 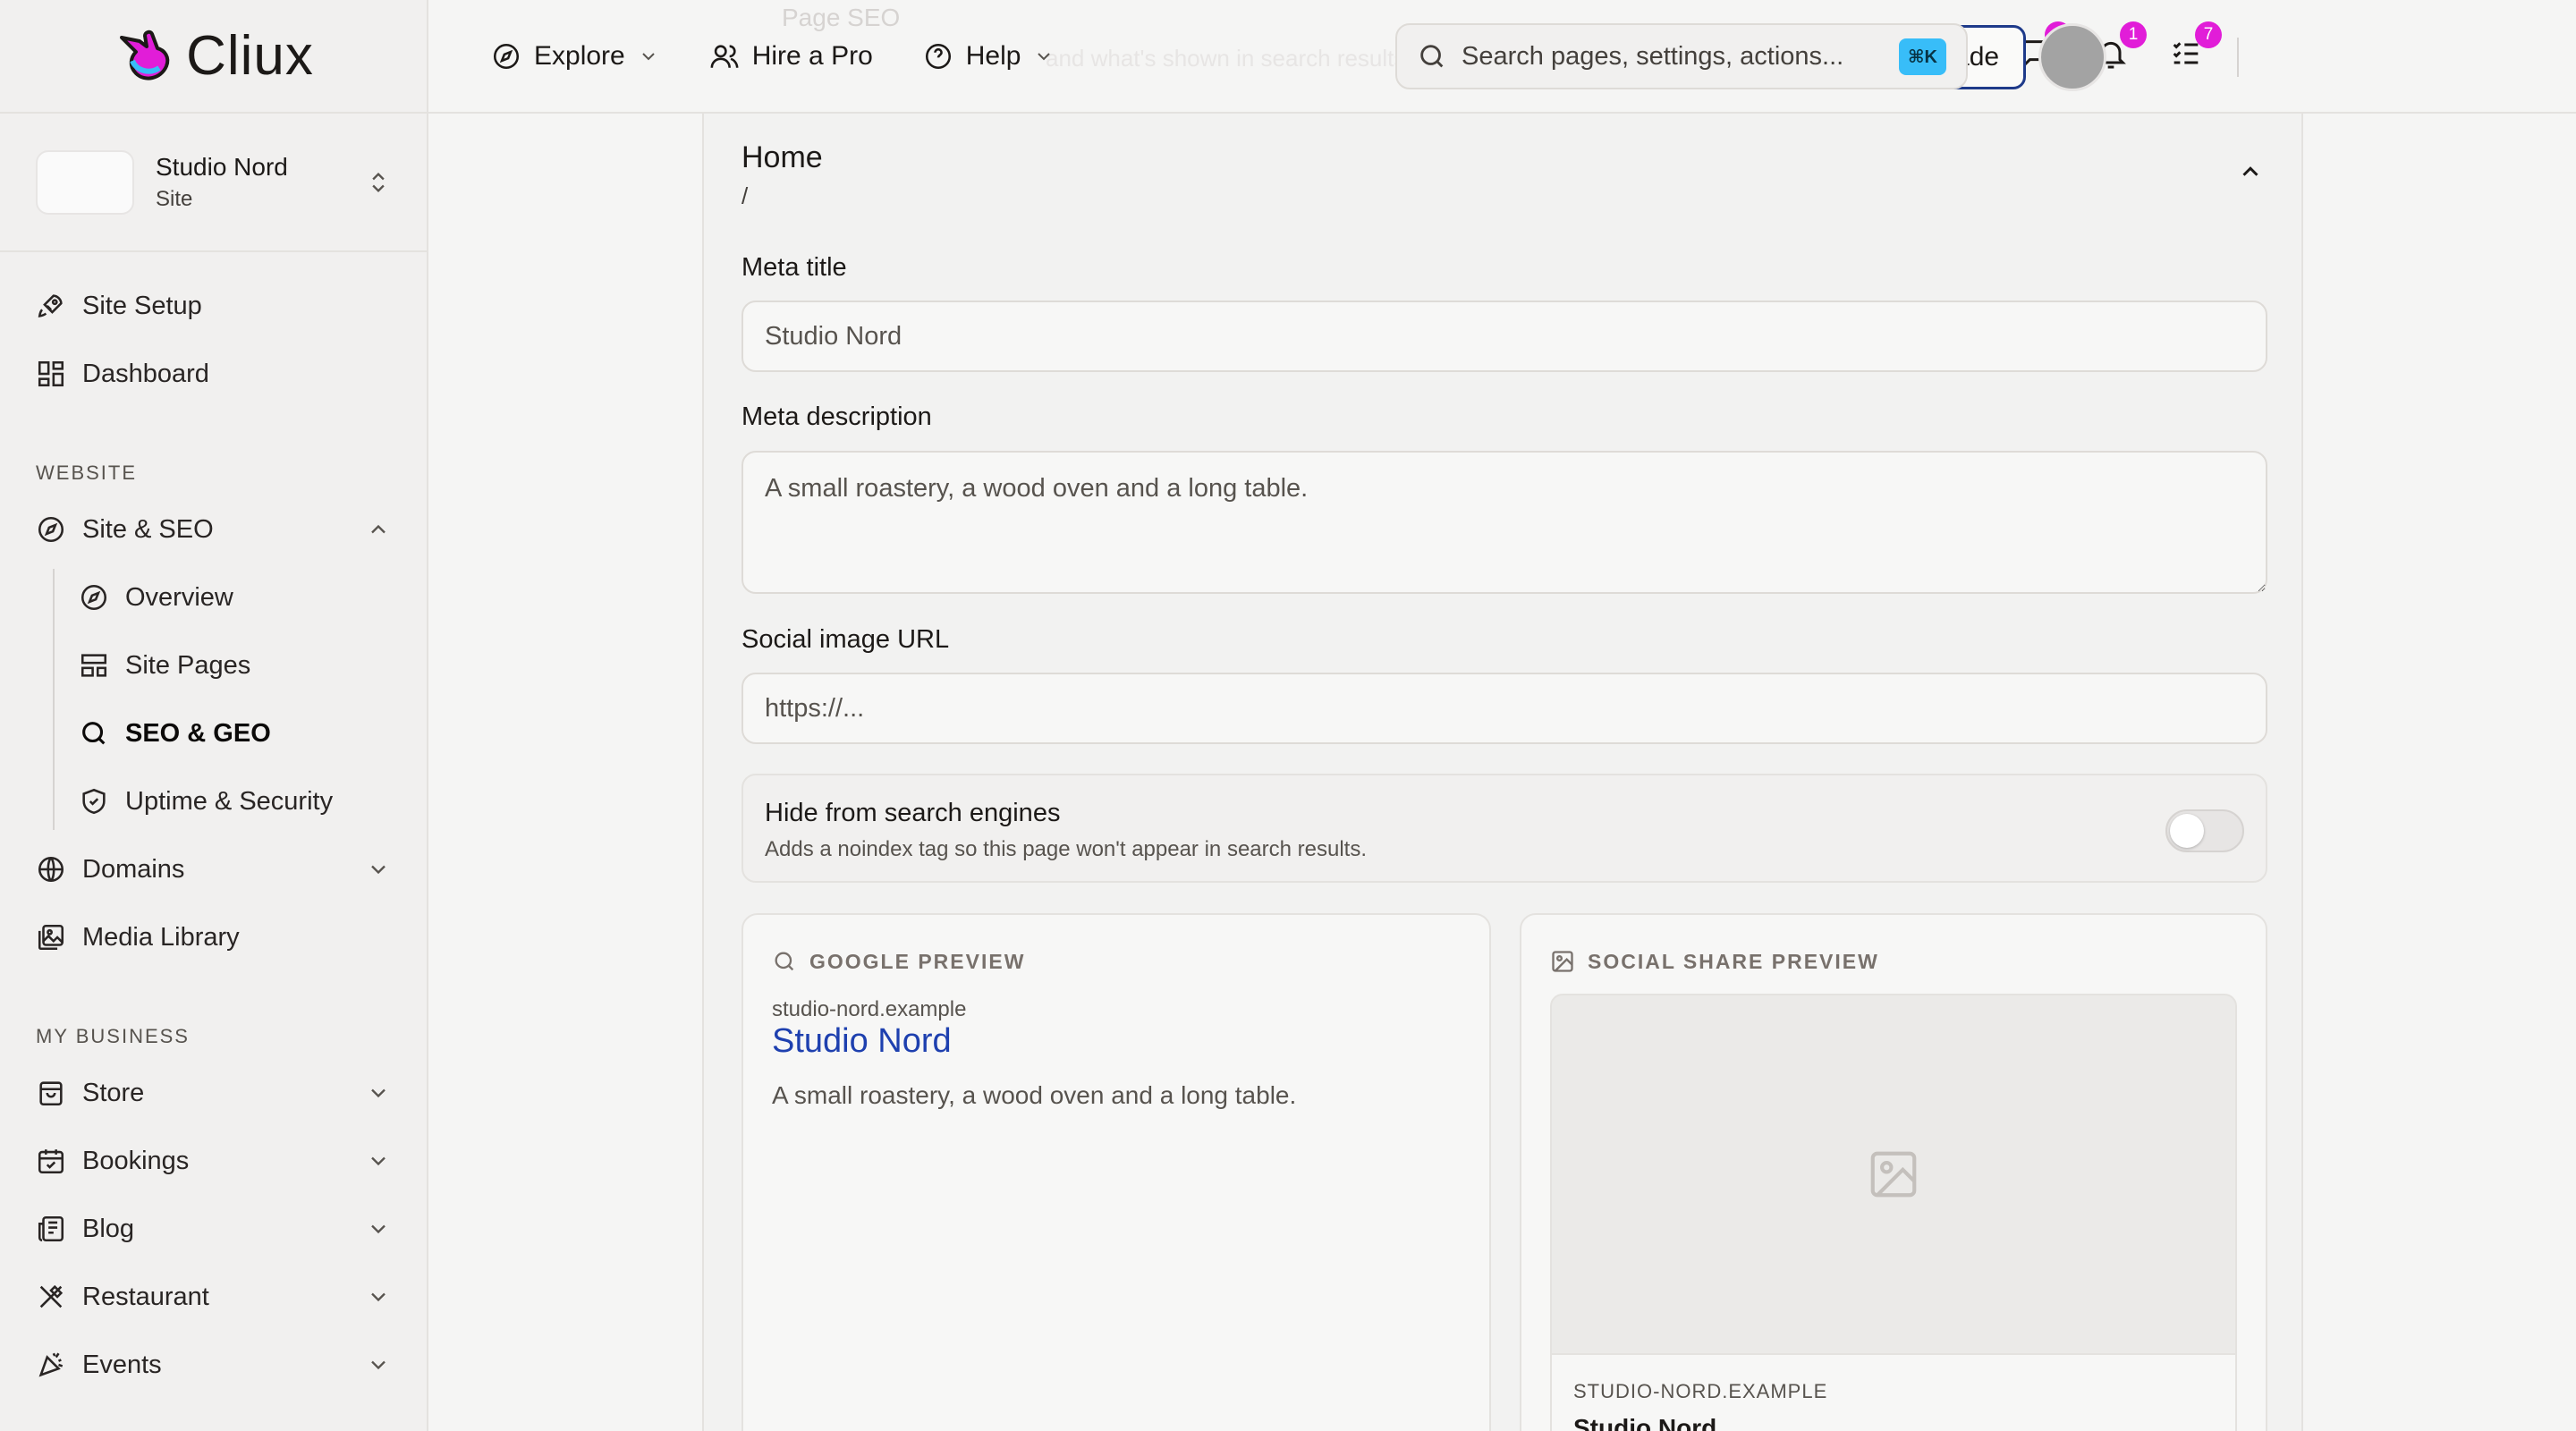 I want to click on site-name: Studio Nord, so click(x=222, y=166).